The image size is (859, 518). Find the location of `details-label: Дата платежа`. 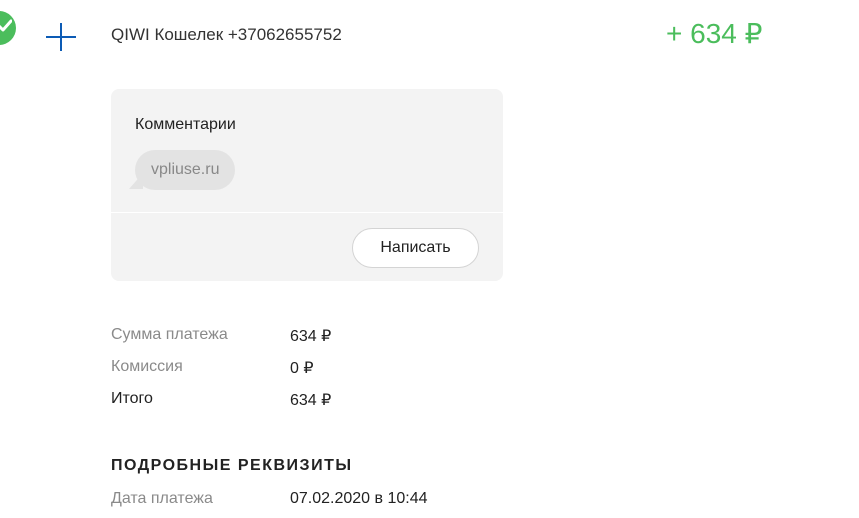

details-label: Дата платежа is located at coordinates (162, 498).